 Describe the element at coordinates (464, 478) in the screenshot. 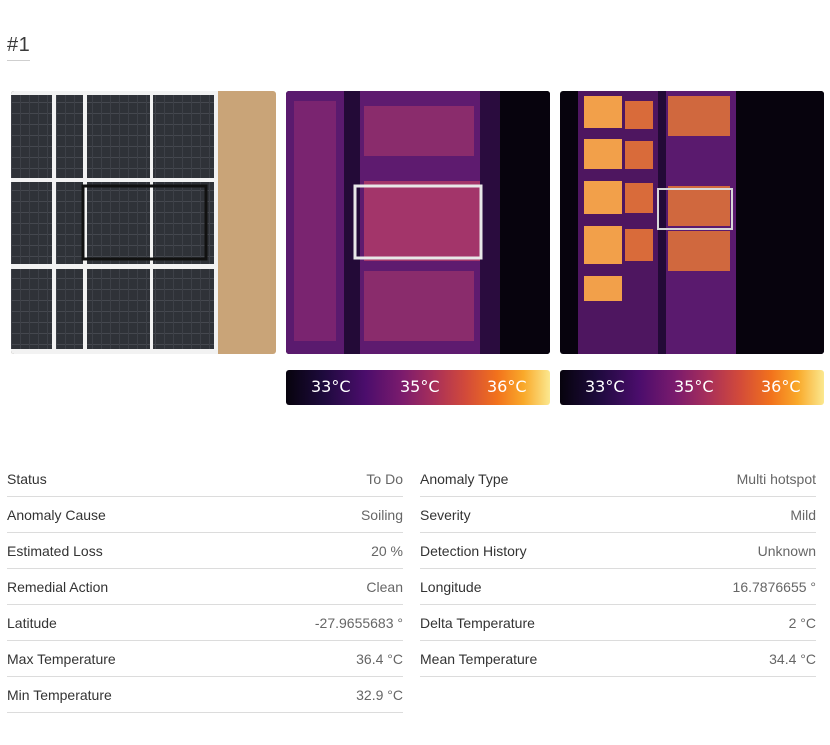

I see `property-label: Anomaly Type` at that location.